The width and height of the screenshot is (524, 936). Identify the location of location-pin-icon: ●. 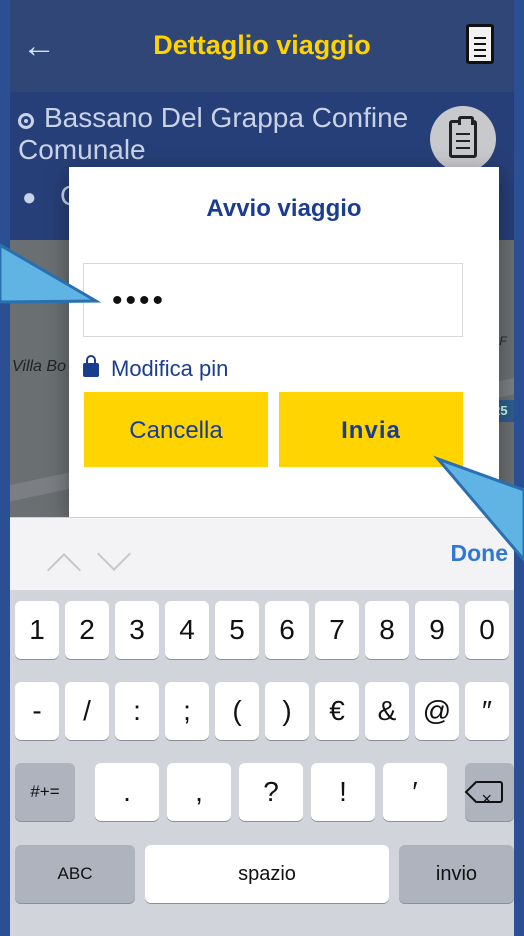
(29, 197).